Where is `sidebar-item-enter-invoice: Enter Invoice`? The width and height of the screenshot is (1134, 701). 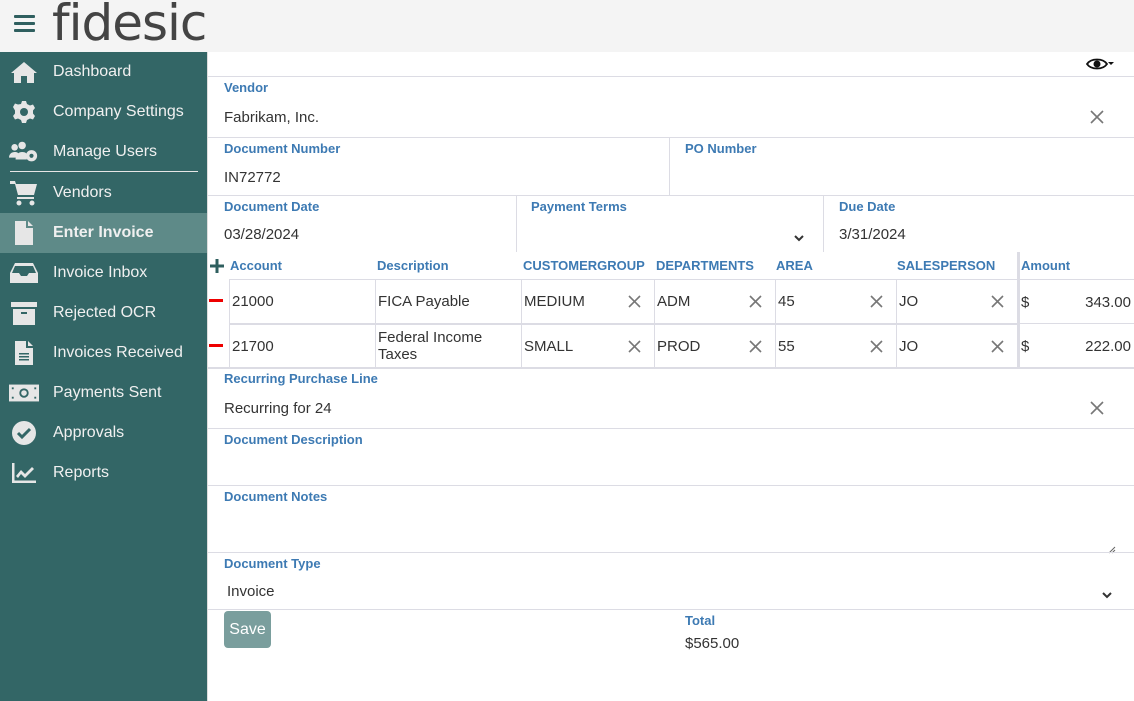
sidebar-item-enter-invoice: Enter Invoice is located at coordinates (103, 233).